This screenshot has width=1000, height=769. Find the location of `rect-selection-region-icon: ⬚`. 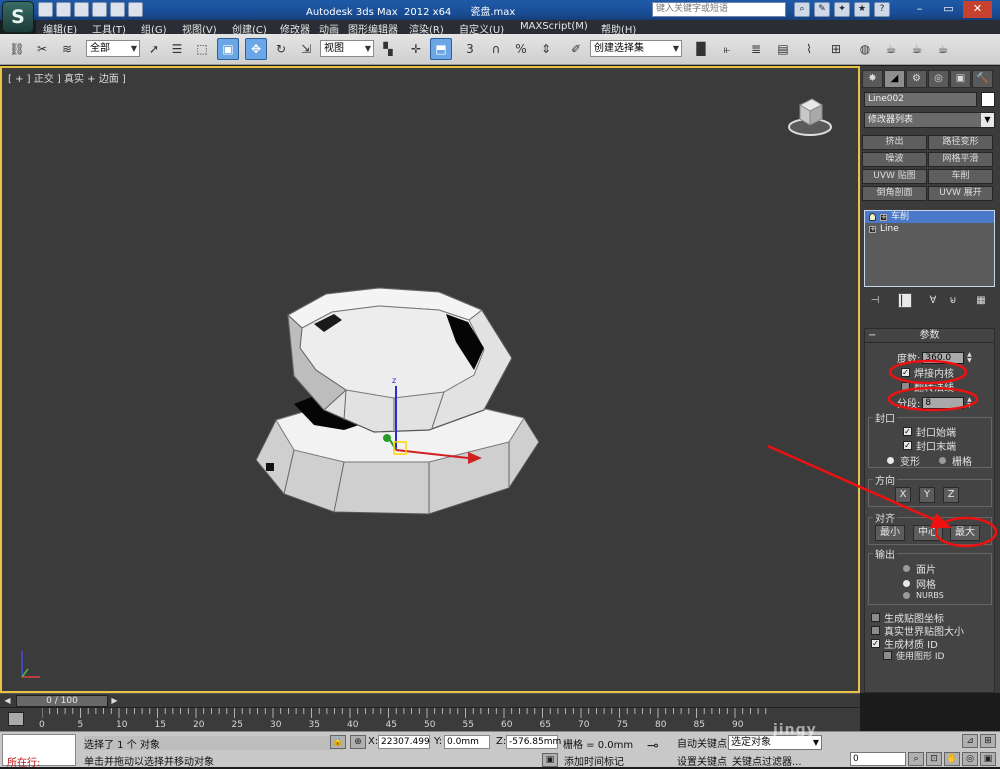

rect-selection-region-icon: ⬚ is located at coordinates (202, 49).